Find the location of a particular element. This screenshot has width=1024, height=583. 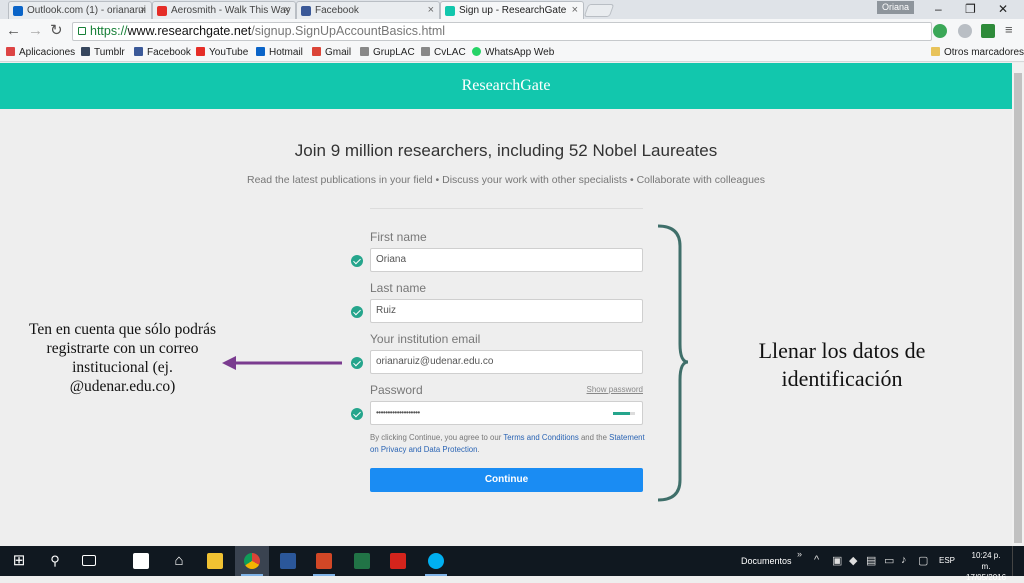

skype-extension-icon is located at coordinates (965, 31).